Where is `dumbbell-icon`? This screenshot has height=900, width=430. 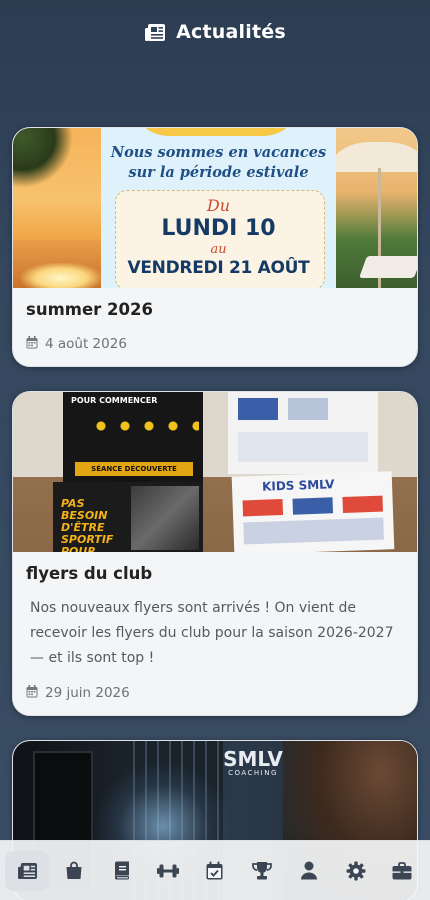 dumbbell-icon is located at coordinates (168, 871).